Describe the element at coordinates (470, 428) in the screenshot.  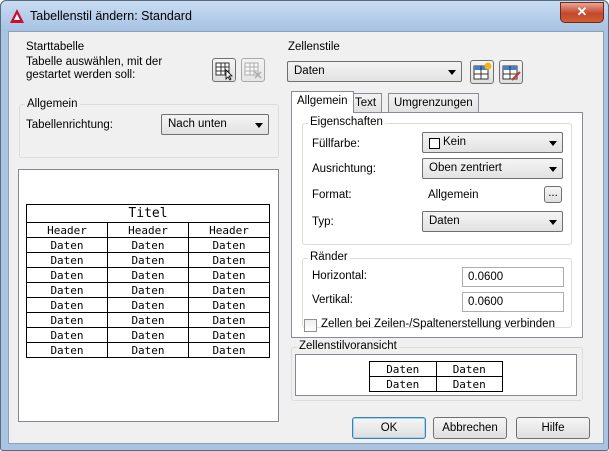
I see `cancel-button: Abbrechen` at that location.